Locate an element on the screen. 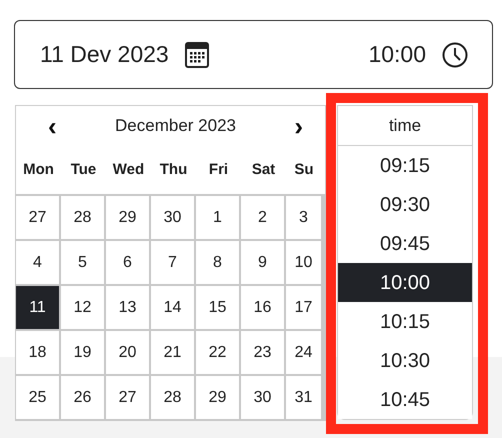 The width and height of the screenshot is (502, 438). day-cell: 16 is located at coordinates (262, 307).